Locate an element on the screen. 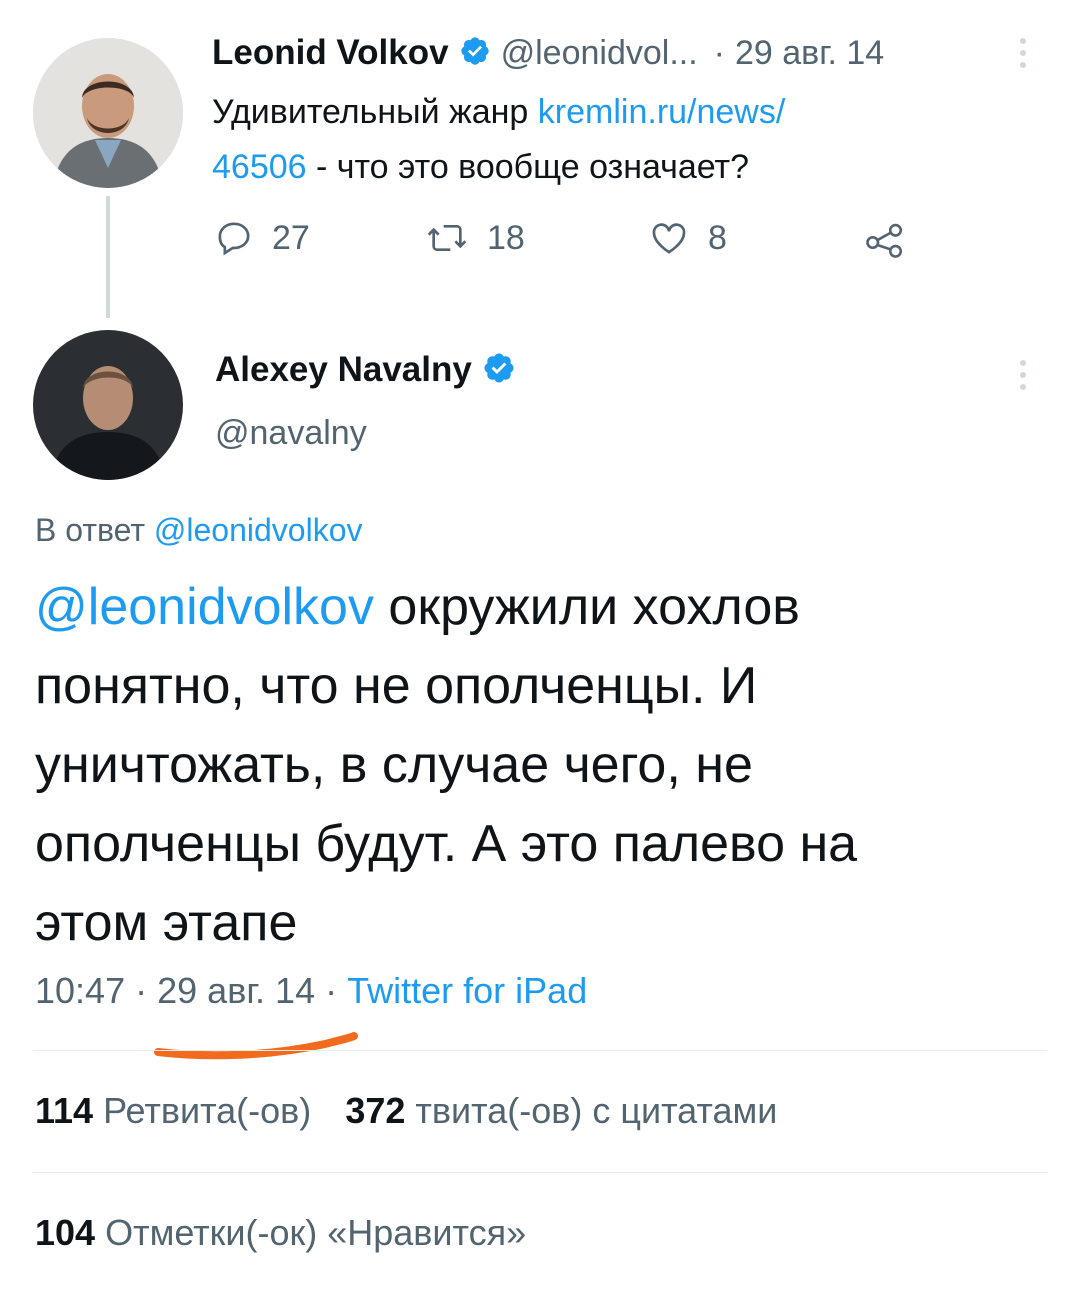 The width and height of the screenshot is (1080, 1293). body-line: уничтожать, в случае чего, не is located at coordinates (394, 765).